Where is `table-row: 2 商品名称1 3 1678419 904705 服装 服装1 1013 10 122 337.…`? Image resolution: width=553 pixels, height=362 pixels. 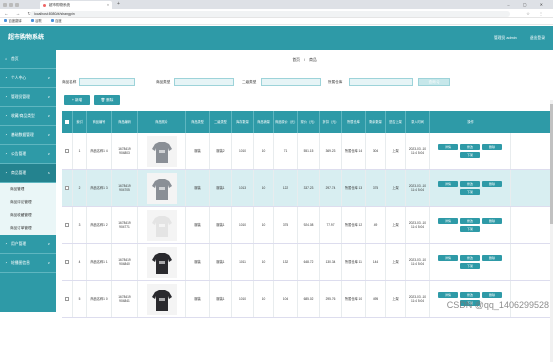
table-row: 2 商品名称1 3 1678419 904705 服装 服装1 1013 10 122 337.… is located at coordinates (306, 188).